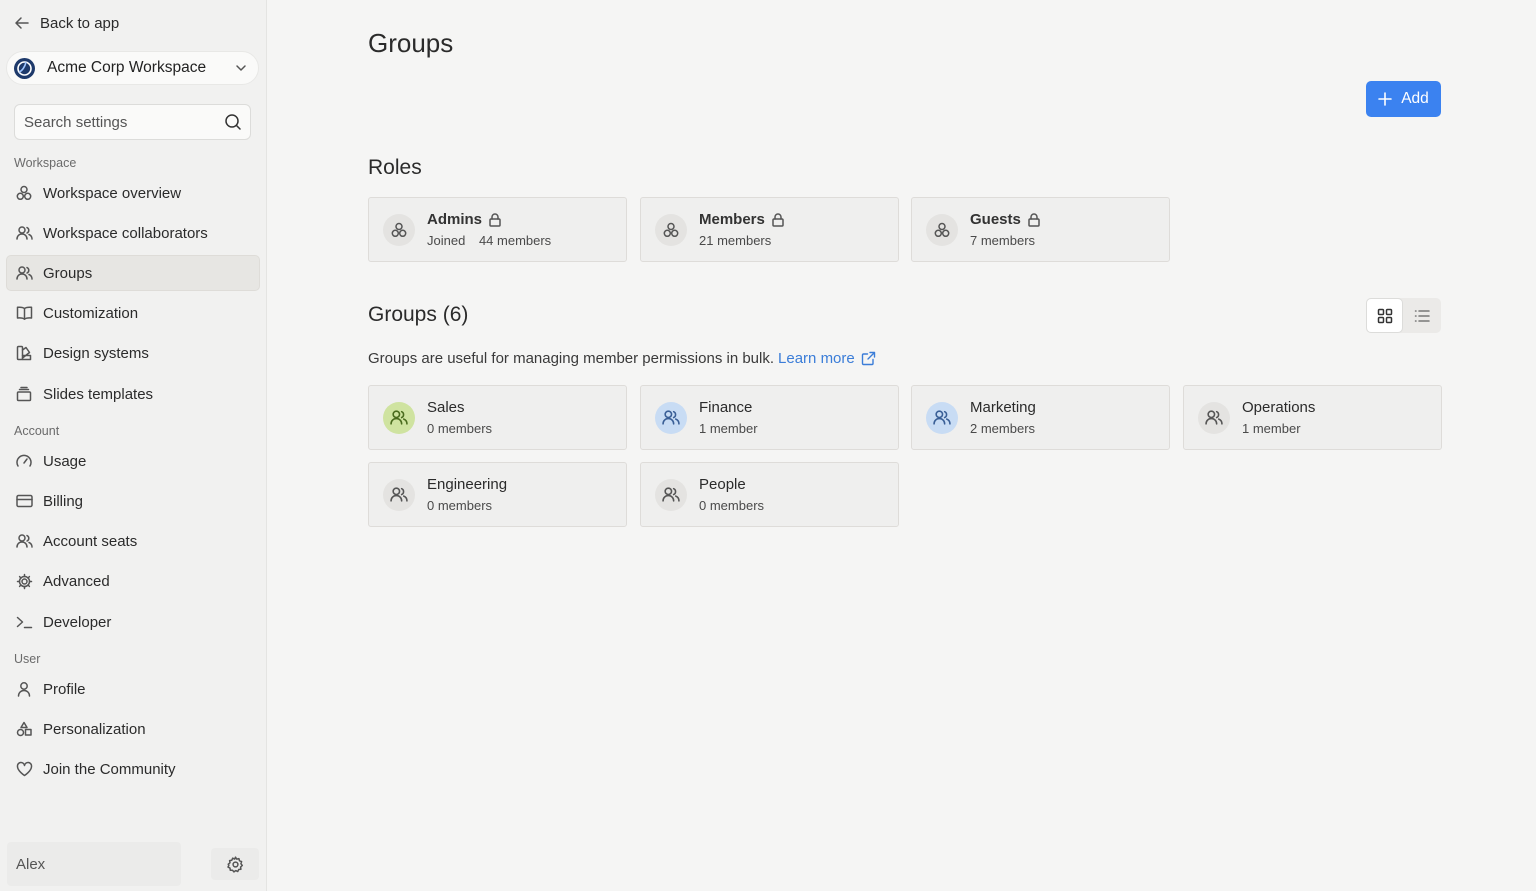 The height and width of the screenshot is (891, 1536). Describe the element at coordinates (133, 353) in the screenshot. I see `sidebar-item-design-systems: Design systems` at that location.